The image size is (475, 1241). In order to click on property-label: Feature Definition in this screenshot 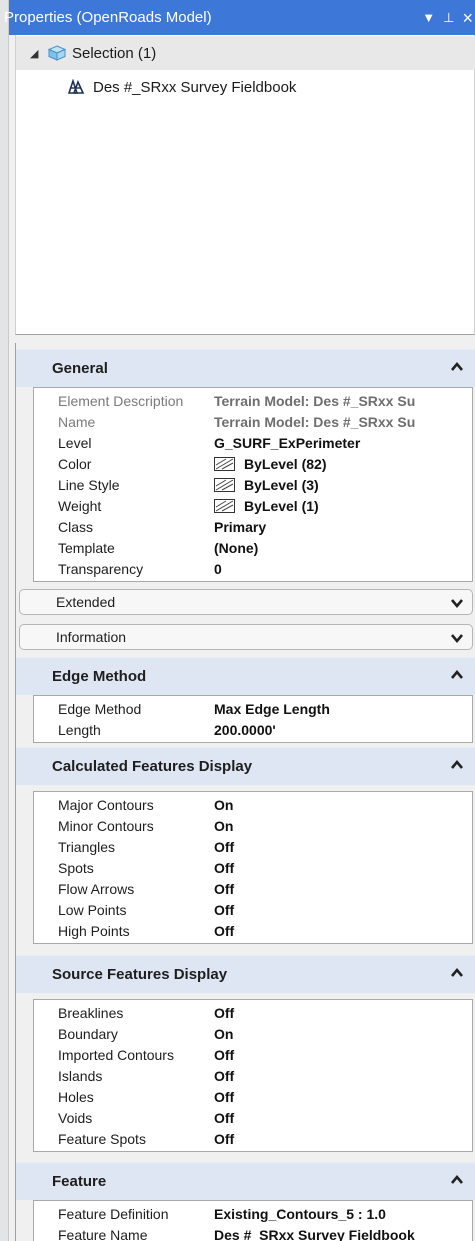, I will do `click(113, 1213)`.